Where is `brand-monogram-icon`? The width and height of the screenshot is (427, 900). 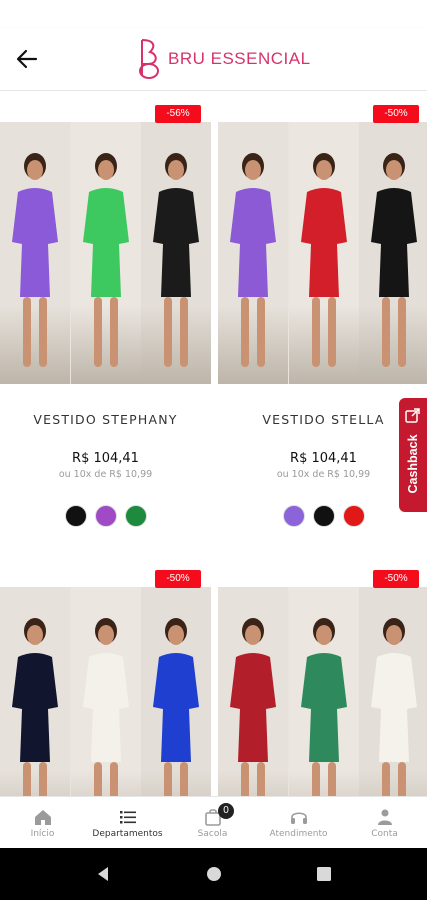
brand-monogram-icon is located at coordinates (149, 59).